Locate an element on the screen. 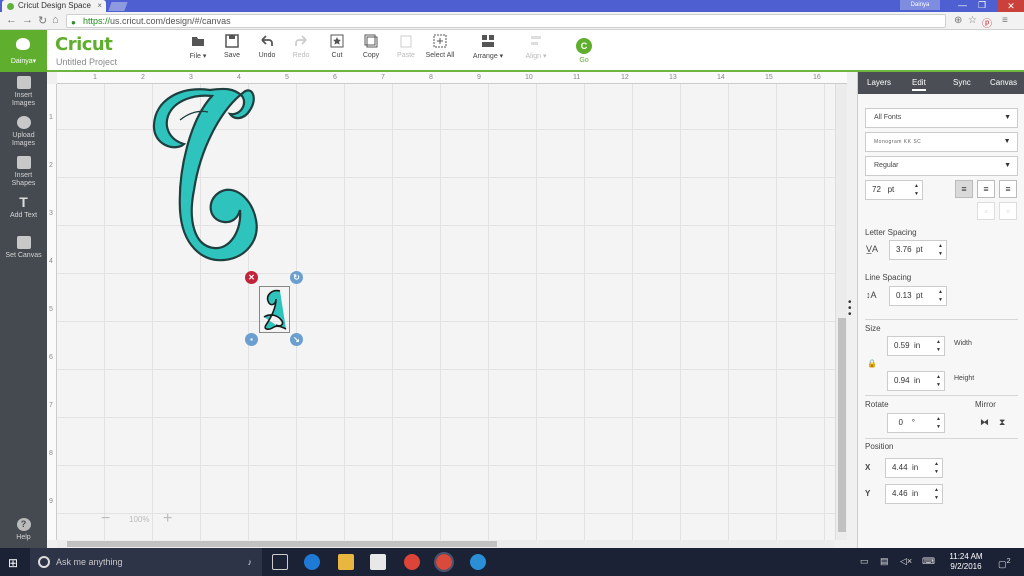 This screenshot has width=1024, height=576. ruler-tick-label: 11 is located at coordinates (577, 77).